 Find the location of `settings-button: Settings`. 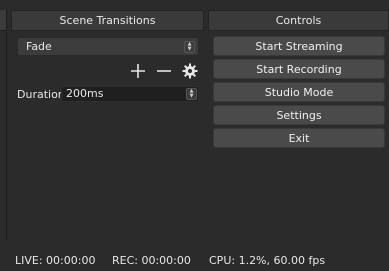

settings-button: Settings is located at coordinates (299, 115).